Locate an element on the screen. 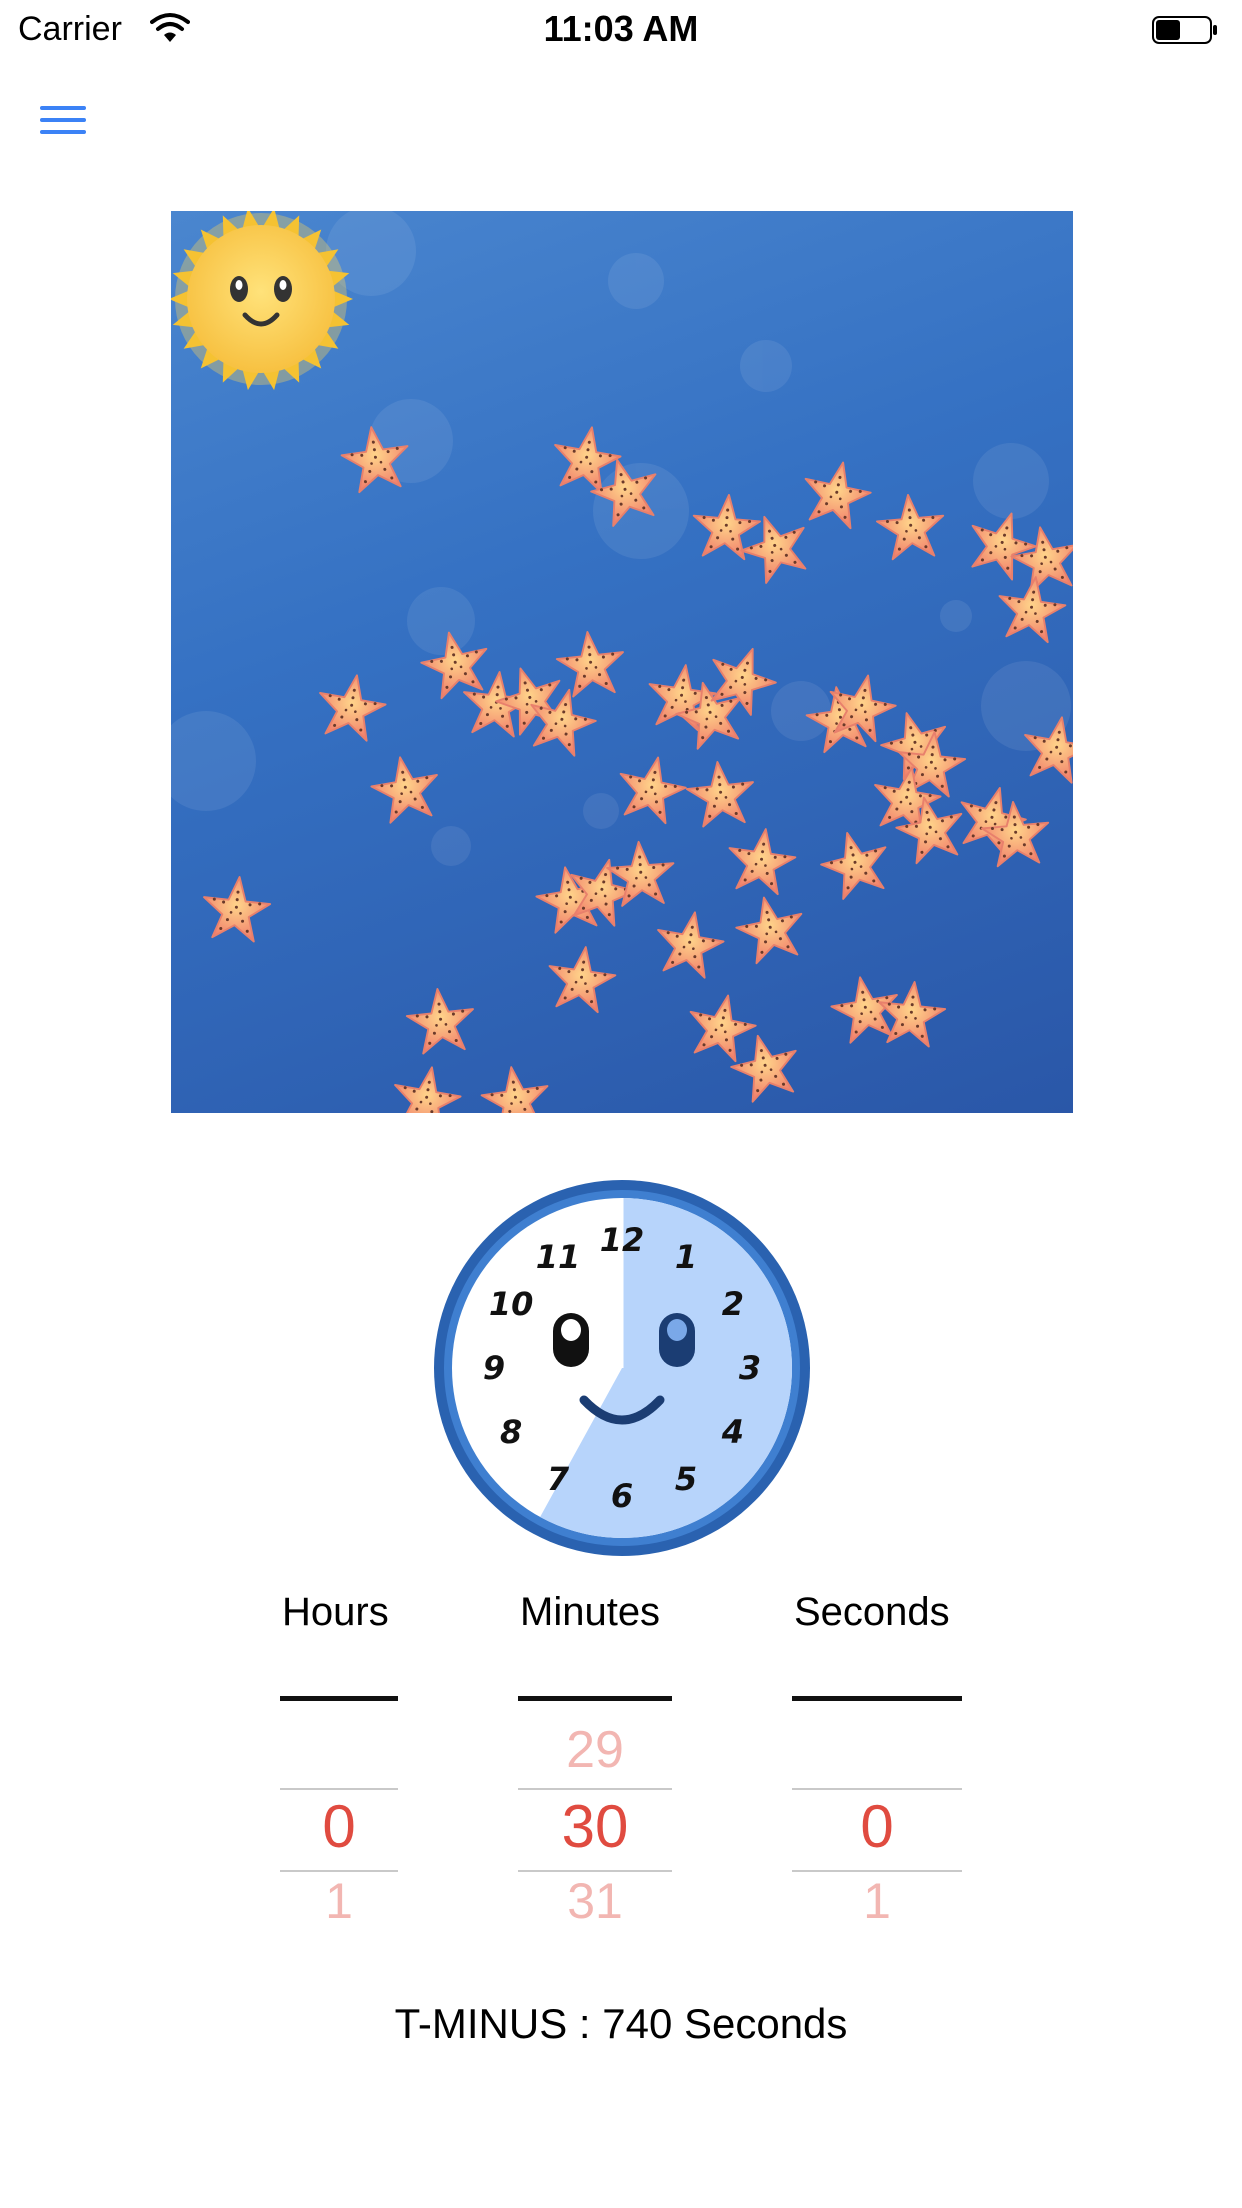  clock-number-2: 2 is located at coordinates (733, 1304).